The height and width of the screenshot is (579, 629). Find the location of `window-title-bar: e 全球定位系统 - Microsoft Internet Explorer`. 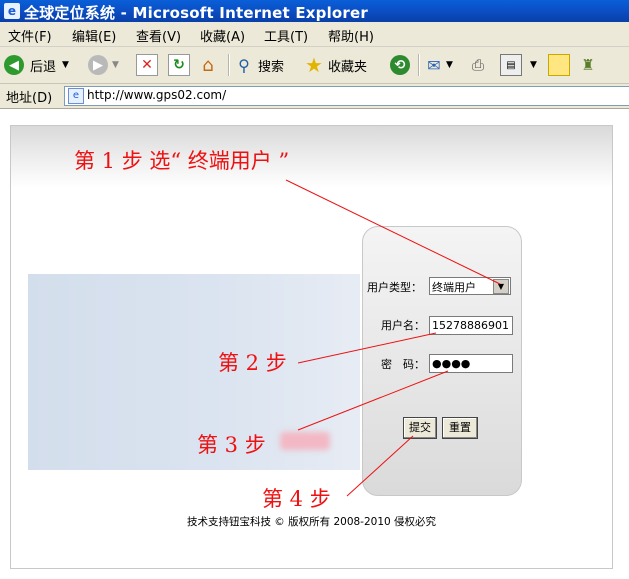

window-title-bar: e 全球定位系统 - Microsoft Internet Explorer is located at coordinates (314, 11).